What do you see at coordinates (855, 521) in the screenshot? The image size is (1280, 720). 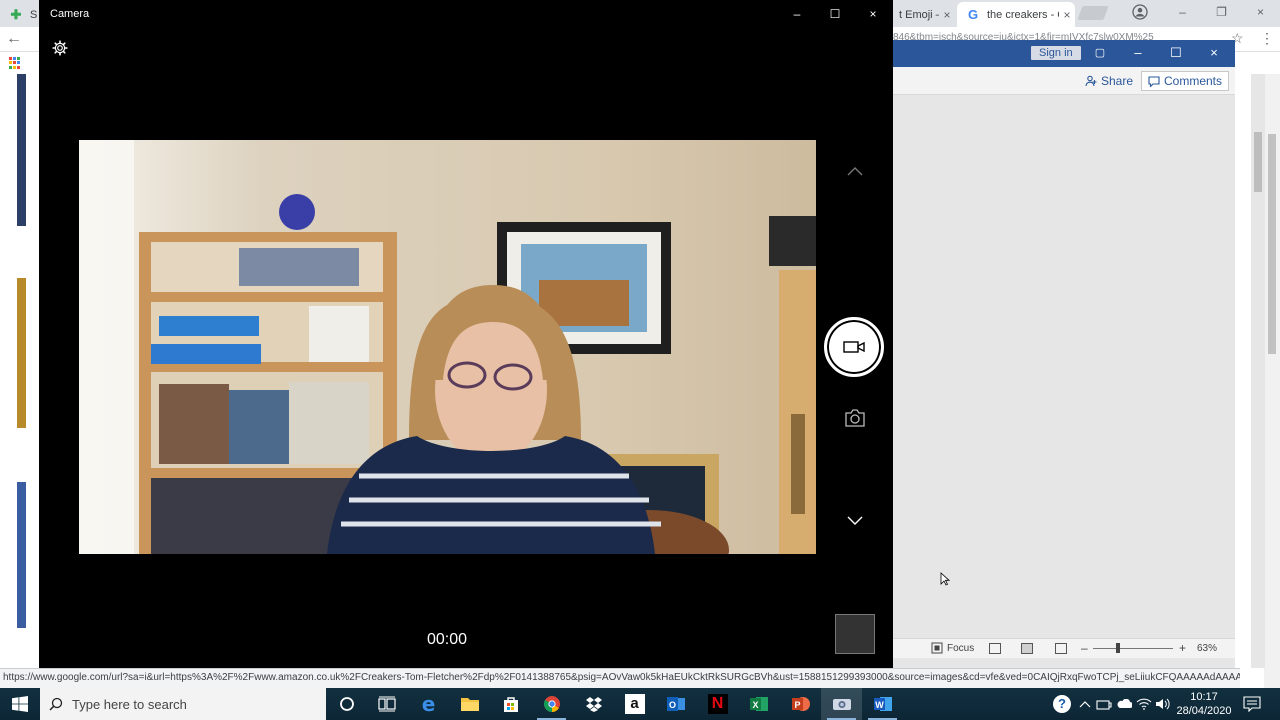 I see `chevron-down-icon` at bounding box center [855, 521].